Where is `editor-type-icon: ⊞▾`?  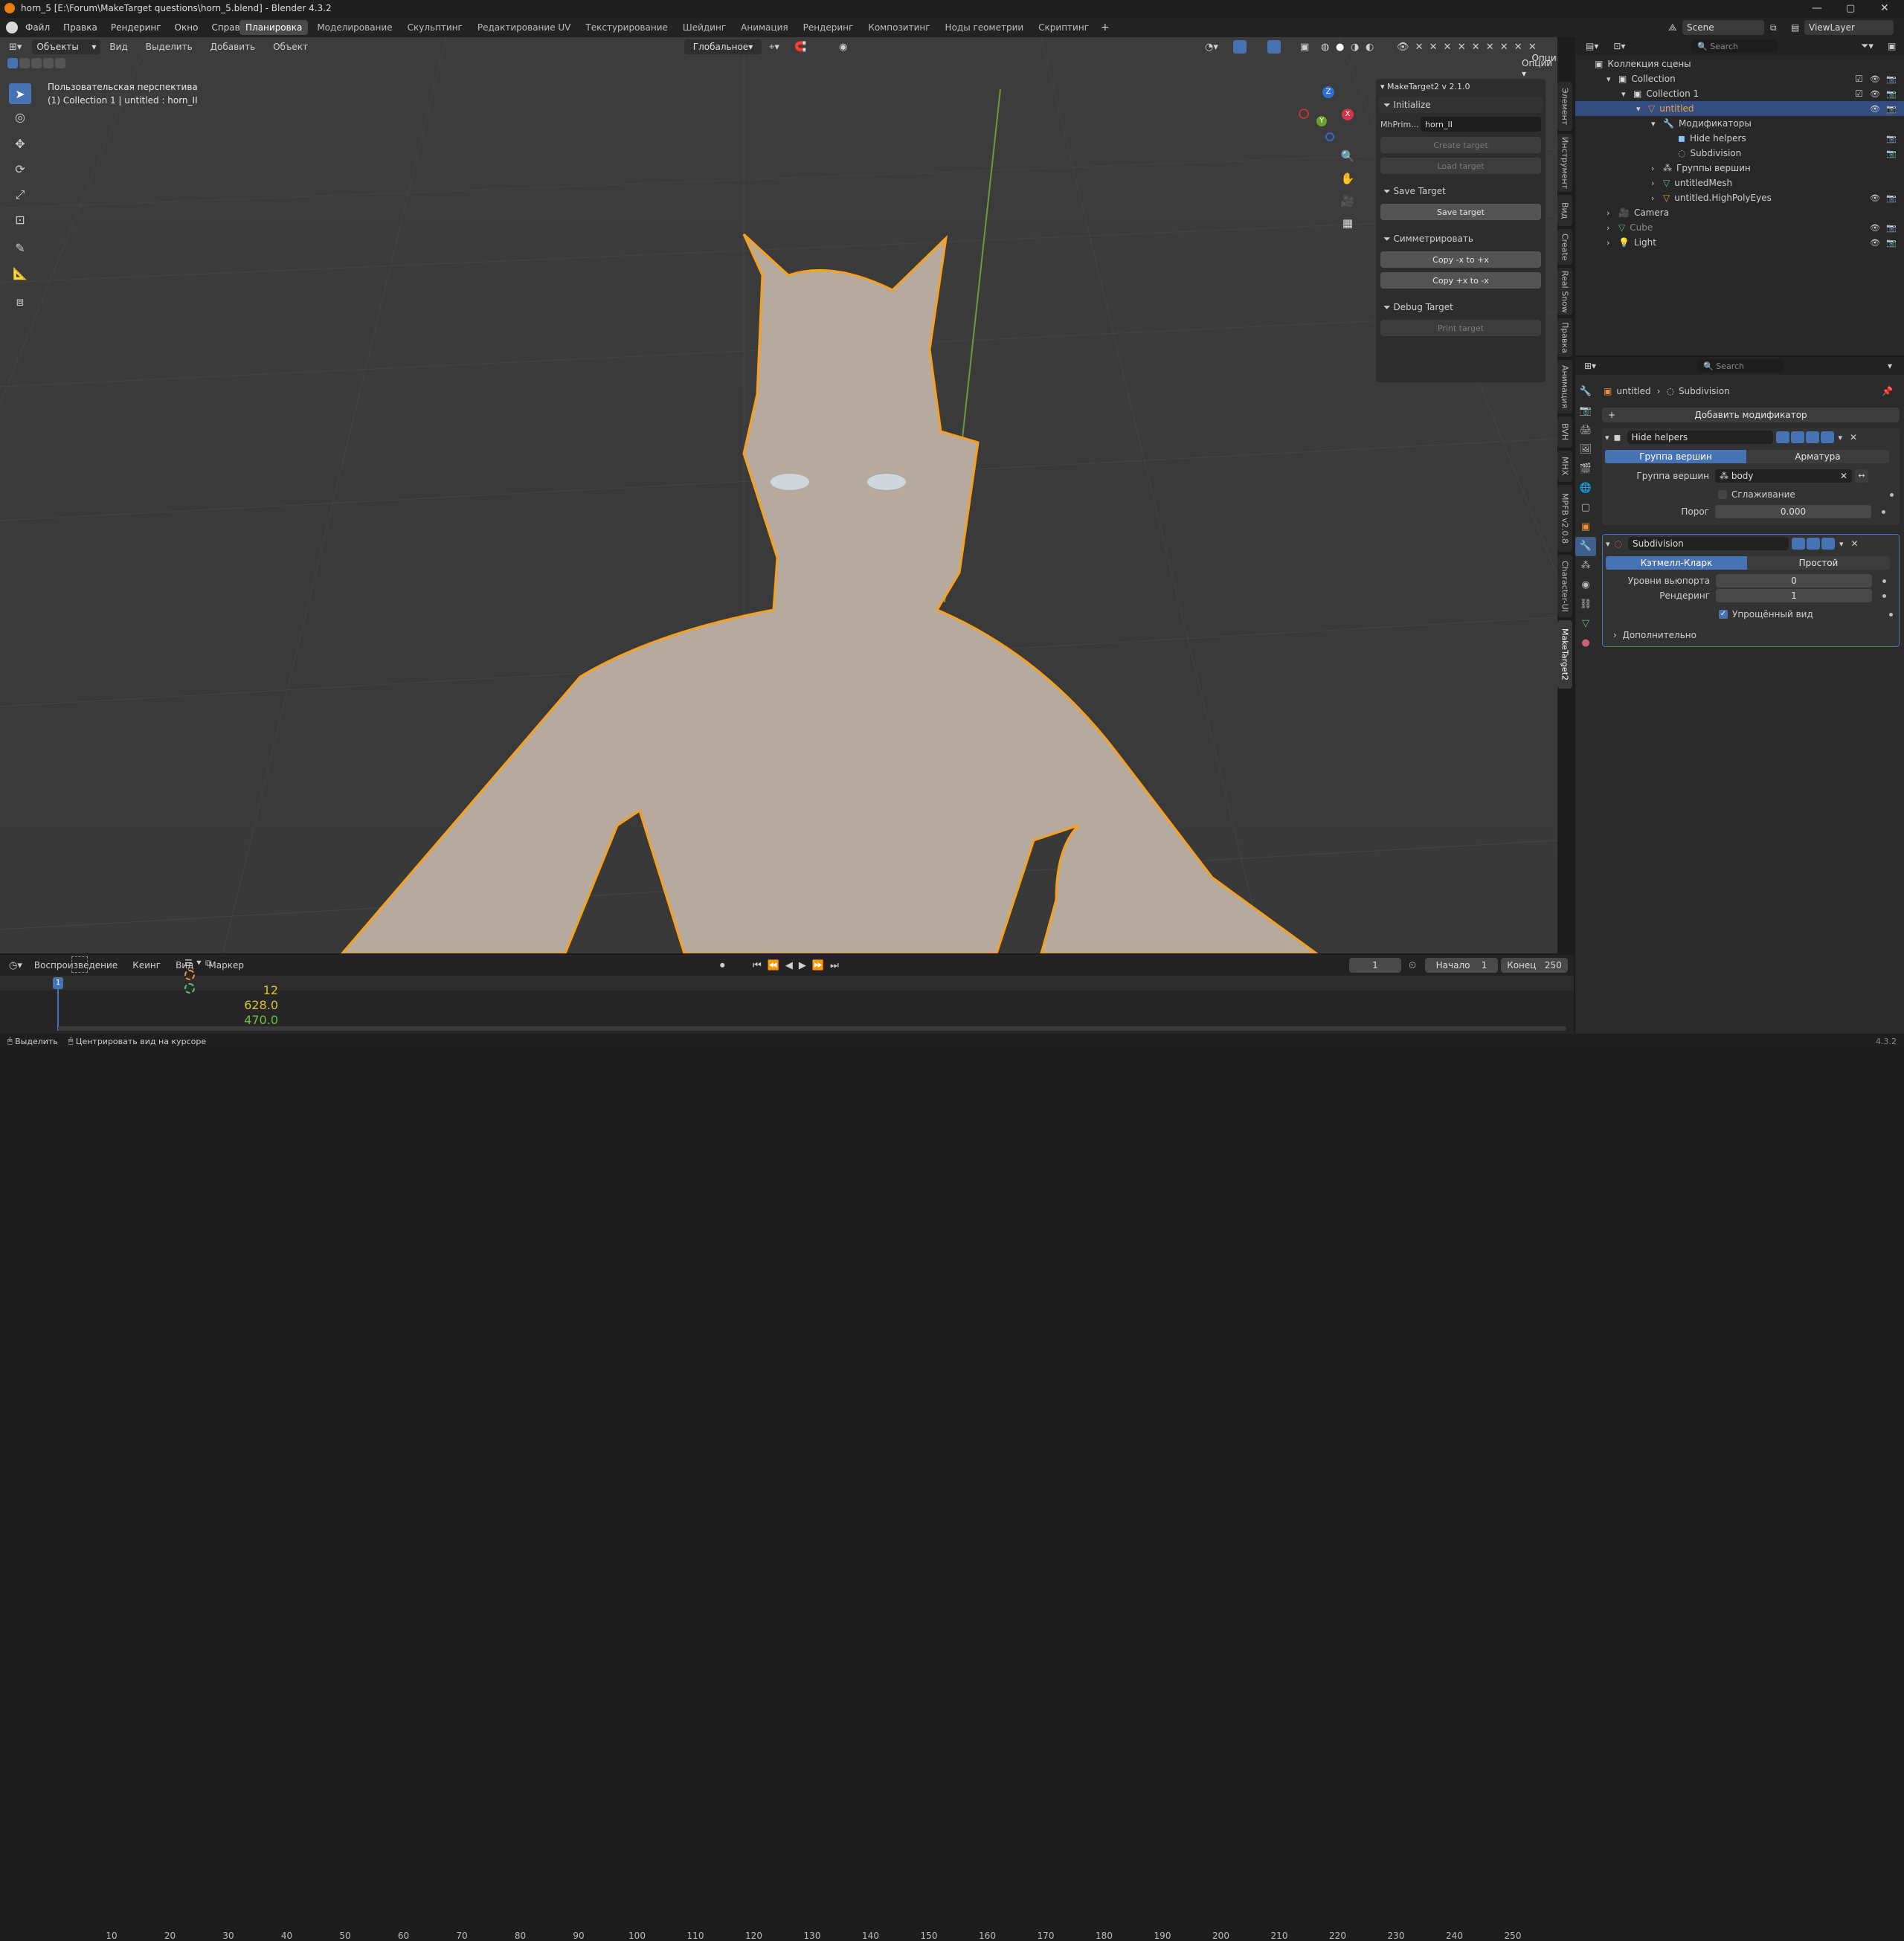 editor-type-icon: ⊞▾ is located at coordinates (15, 47).